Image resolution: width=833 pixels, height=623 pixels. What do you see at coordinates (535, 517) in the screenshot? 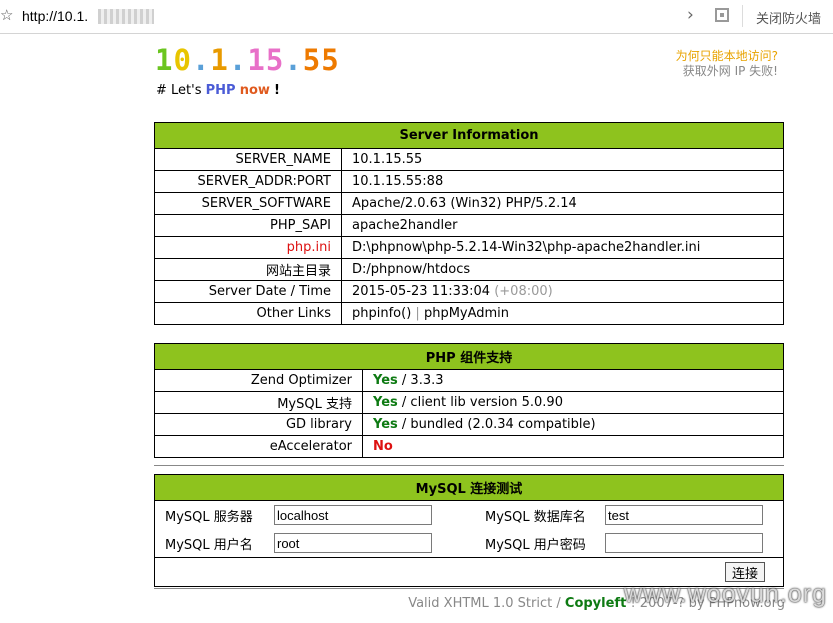
I see `mysql-db-label: MySQL 数据库名` at bounding box center [535, 517].